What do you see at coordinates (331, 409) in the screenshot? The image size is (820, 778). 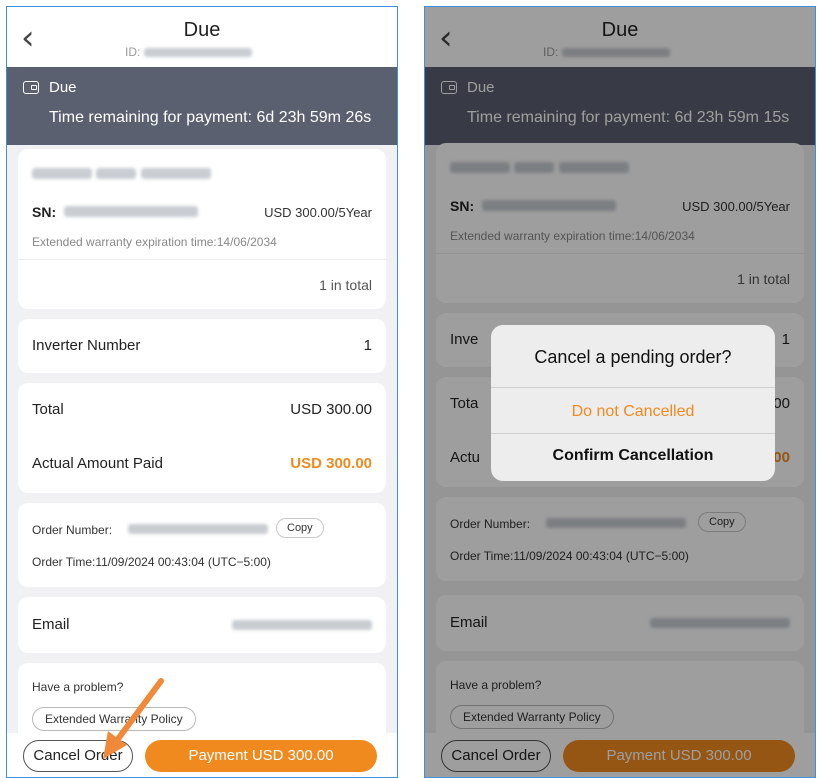 I see `total-value: USD 300.00` at bounding box center [331, 409].